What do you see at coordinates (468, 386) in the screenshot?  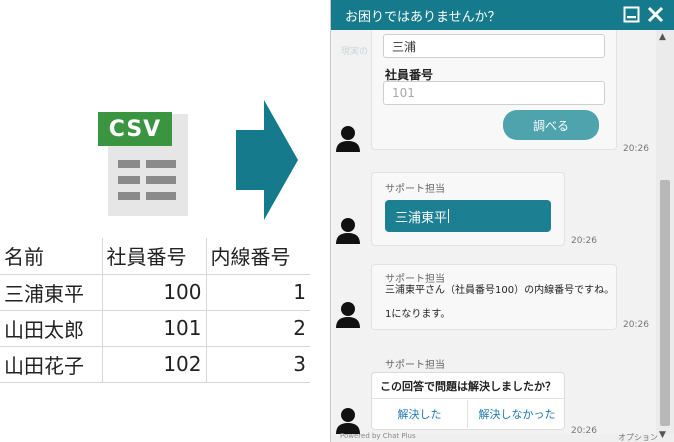 I see `survey-question: この回答で問題は解決しましたか？` at bounding box center [468, 386].